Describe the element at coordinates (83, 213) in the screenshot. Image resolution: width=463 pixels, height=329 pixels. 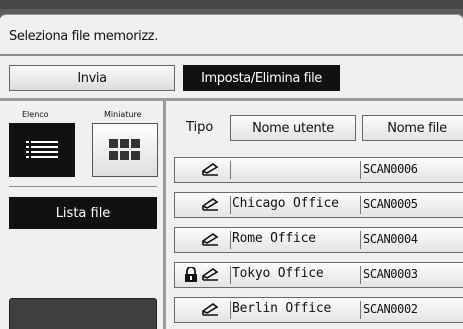
I see `lista-file-button: Lista file` at that location.